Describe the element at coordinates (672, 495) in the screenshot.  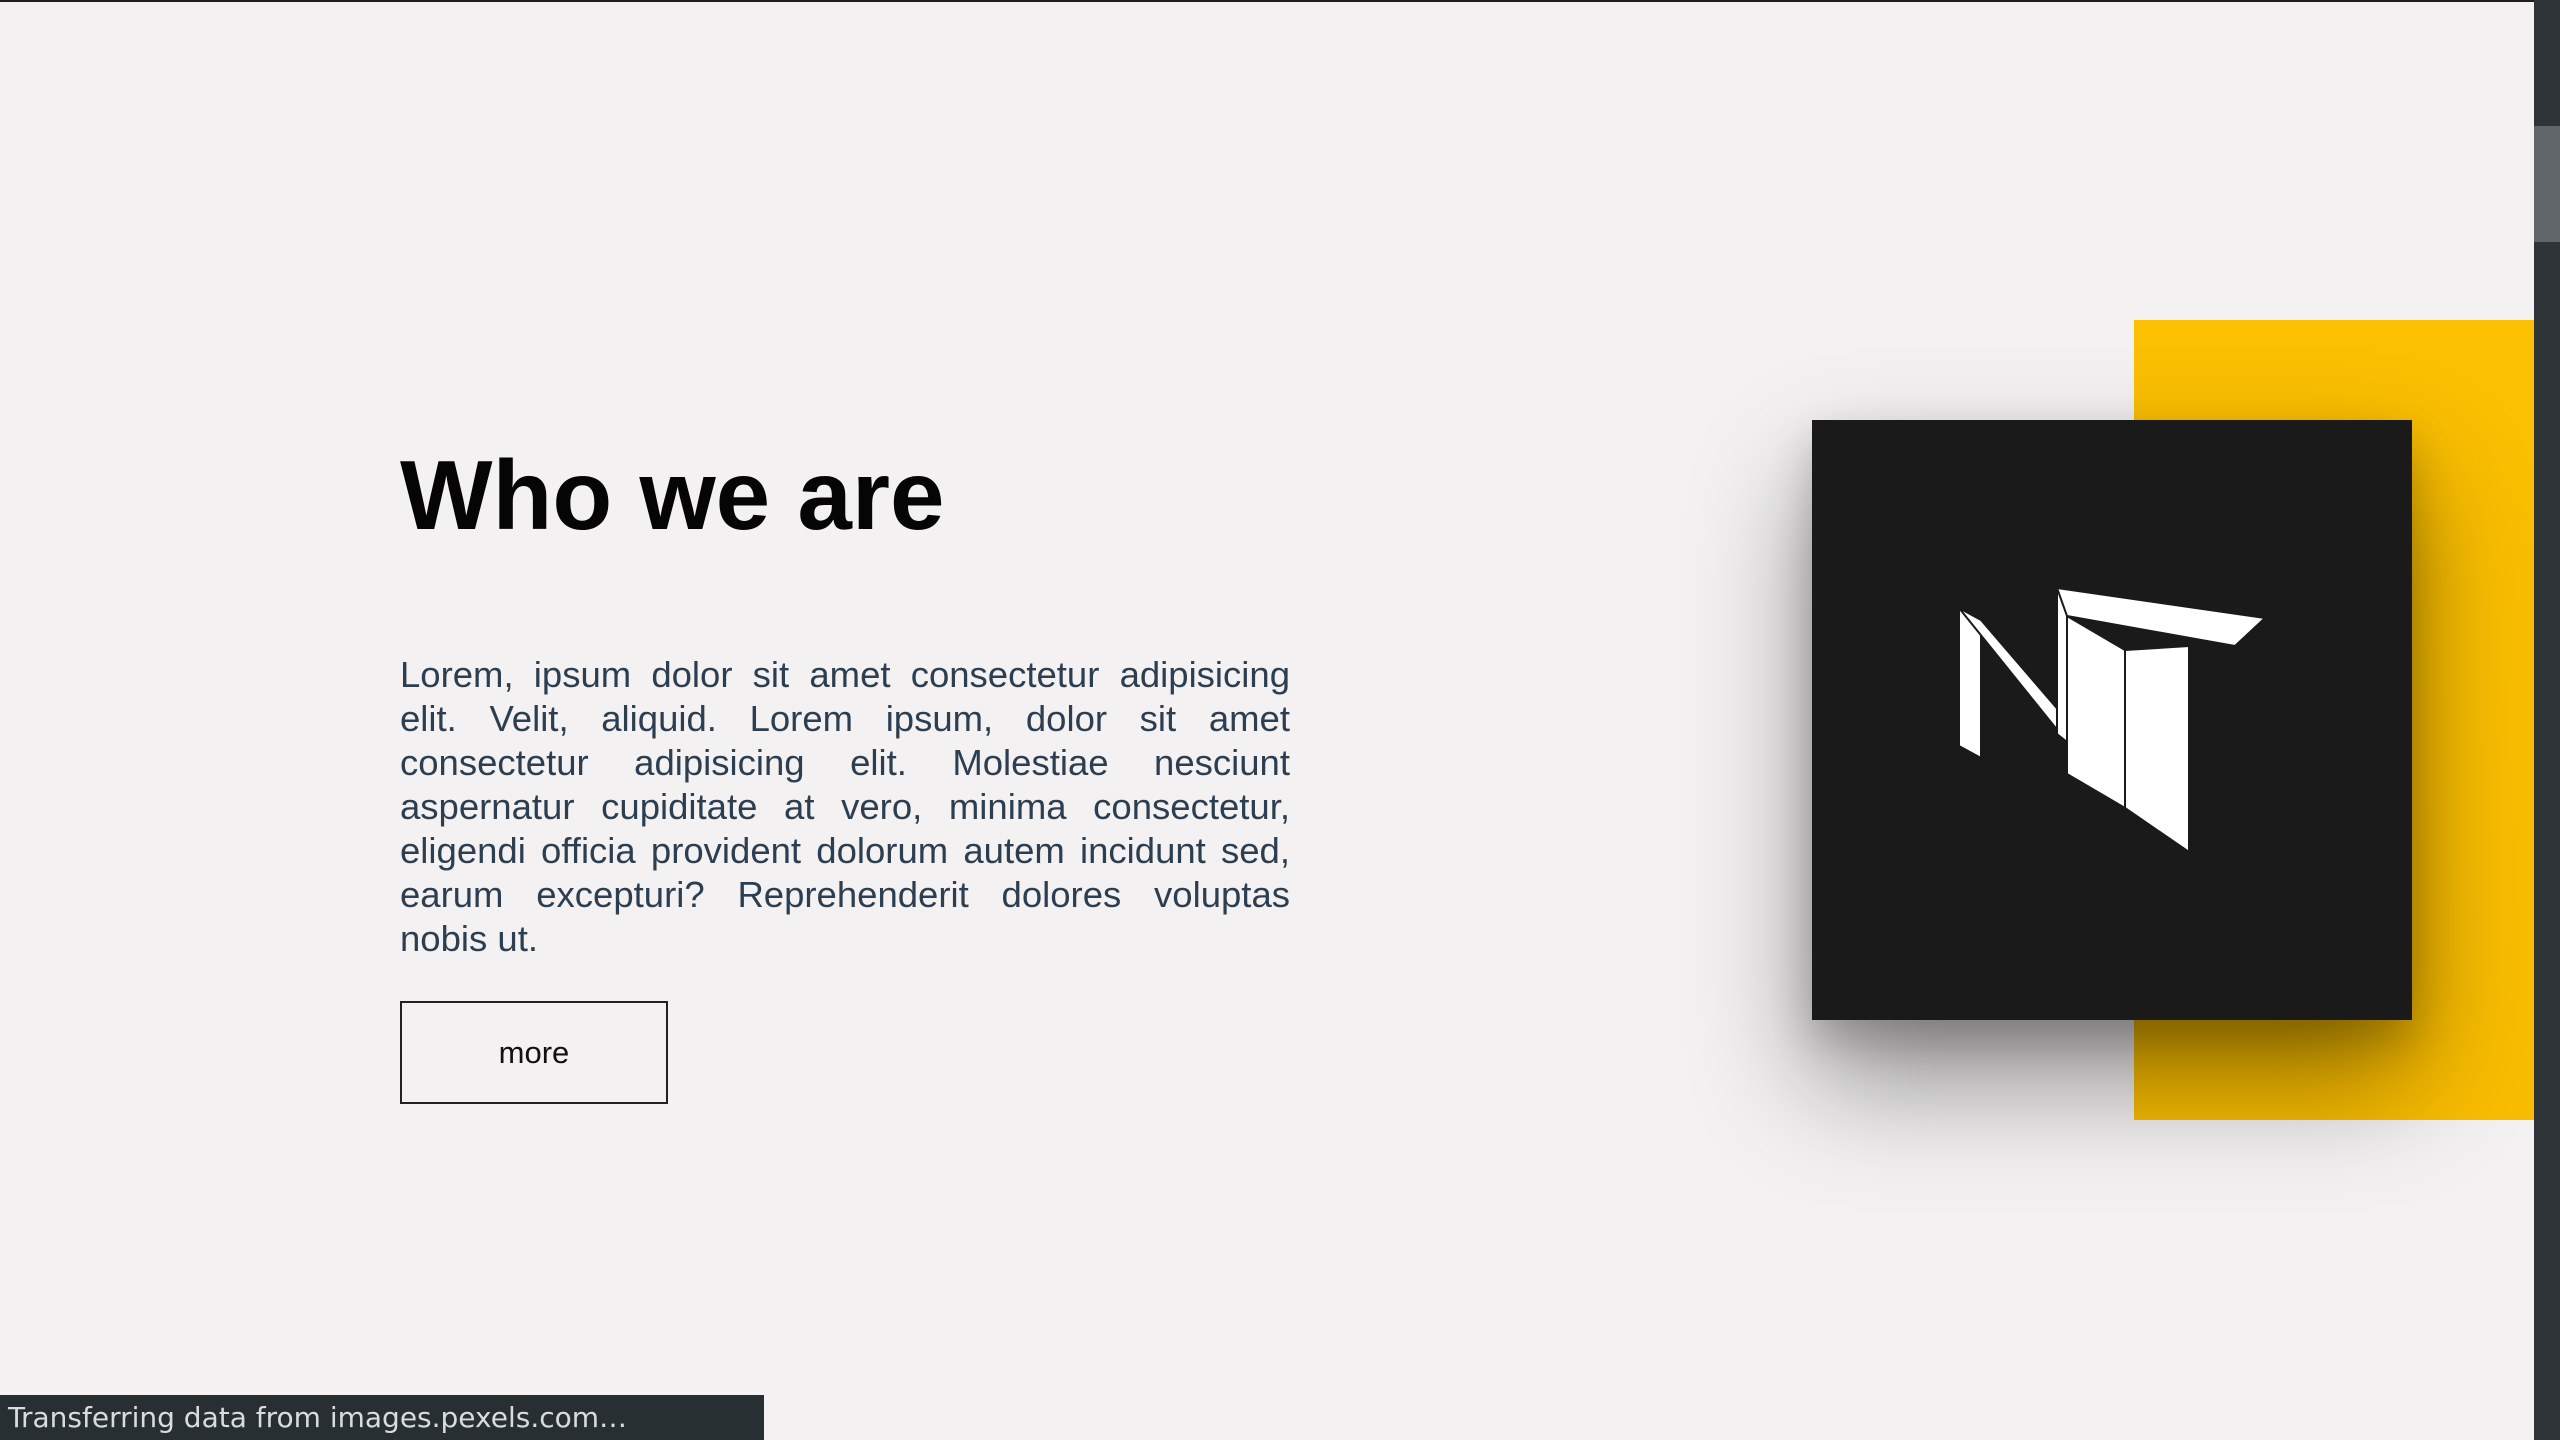
I see `section-title: Who we are` at that location.